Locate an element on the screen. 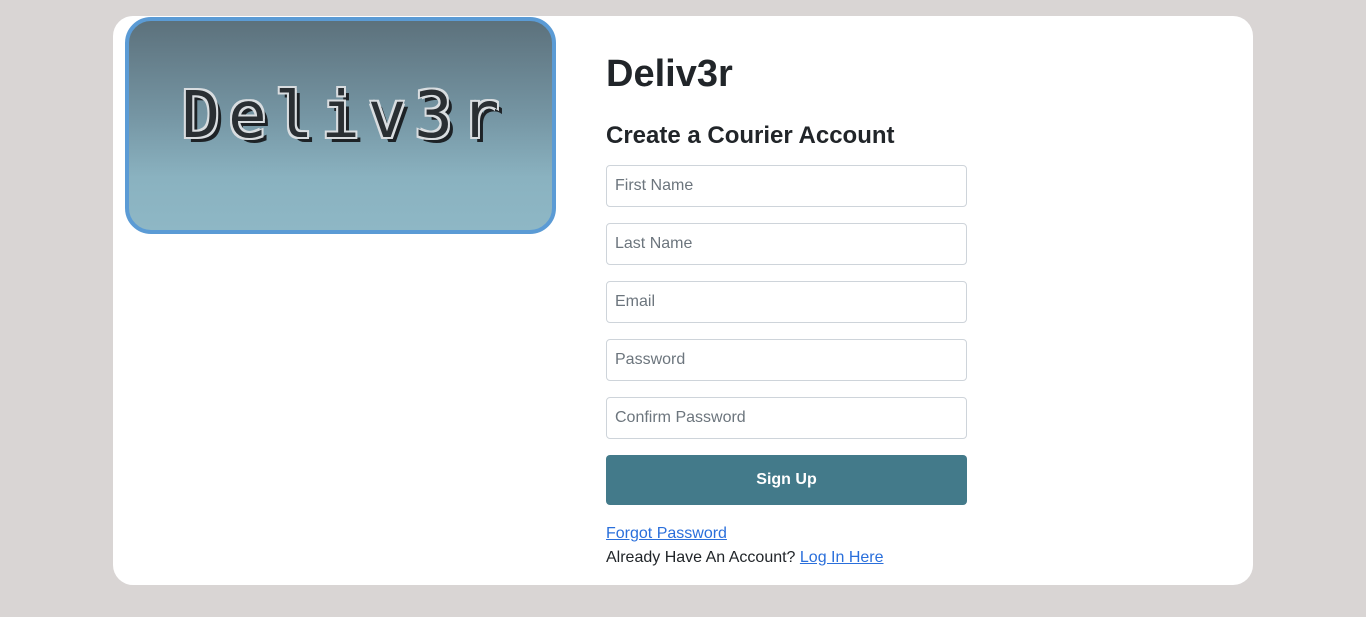 The width and height of the screenshot is (1366, 617). brand-title: Deliv3r is located at coordinates (669, 74).